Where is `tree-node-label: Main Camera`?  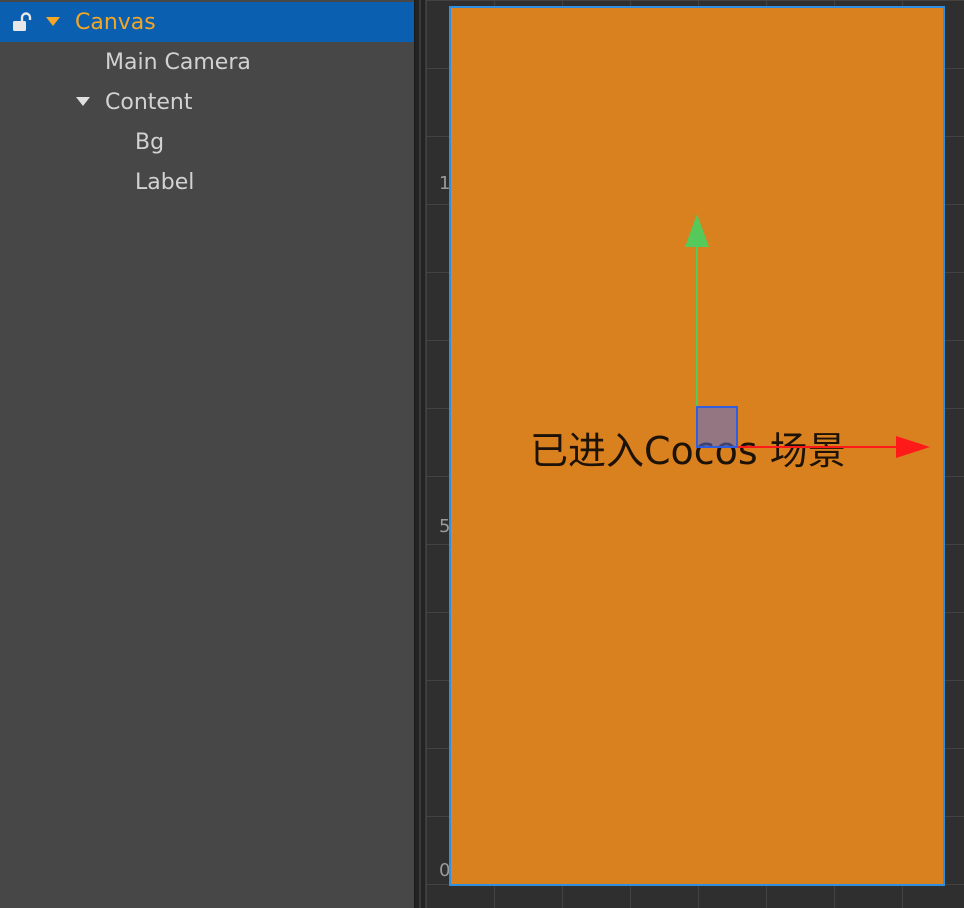
tree-node-label: Main Camera is located at coordinates (178, 62).